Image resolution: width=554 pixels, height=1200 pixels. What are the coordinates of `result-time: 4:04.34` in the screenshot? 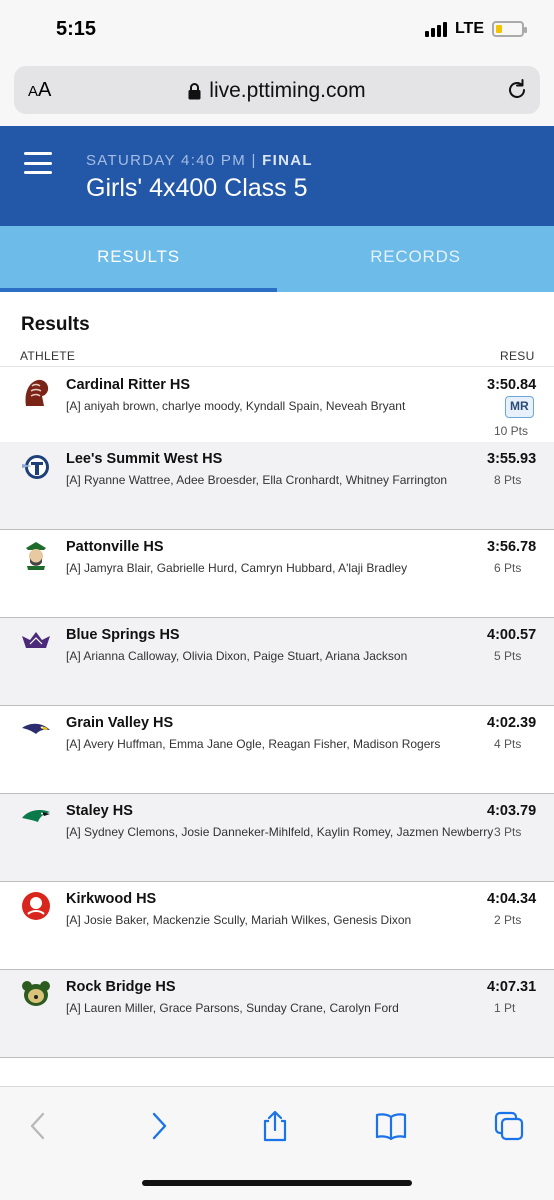 It's located at (512, 899).